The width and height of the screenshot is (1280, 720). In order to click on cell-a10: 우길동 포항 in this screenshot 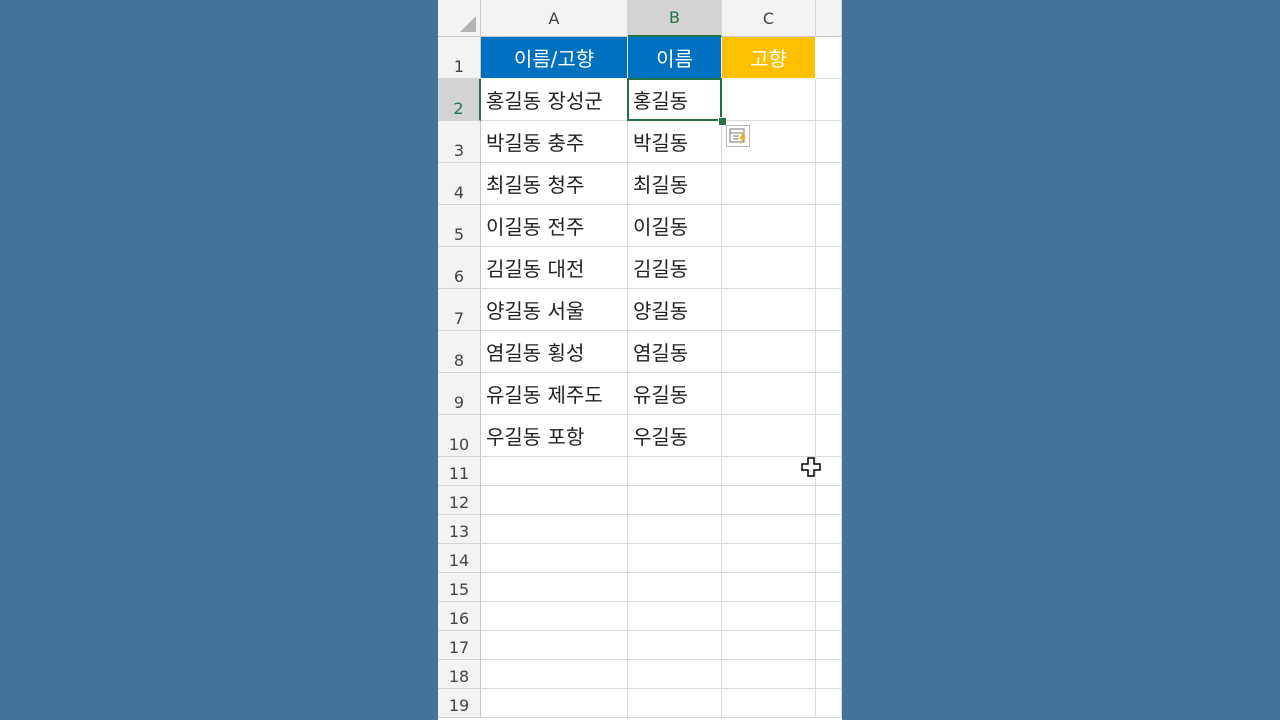, I will do `click(554, 436)`.